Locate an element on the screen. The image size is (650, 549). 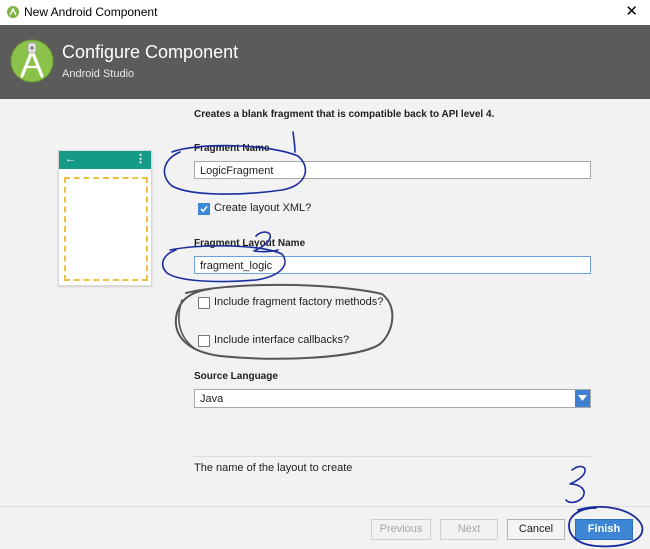
fragment-layout-name-label: Fragment Layout Name is located at coordinates (250, 243).